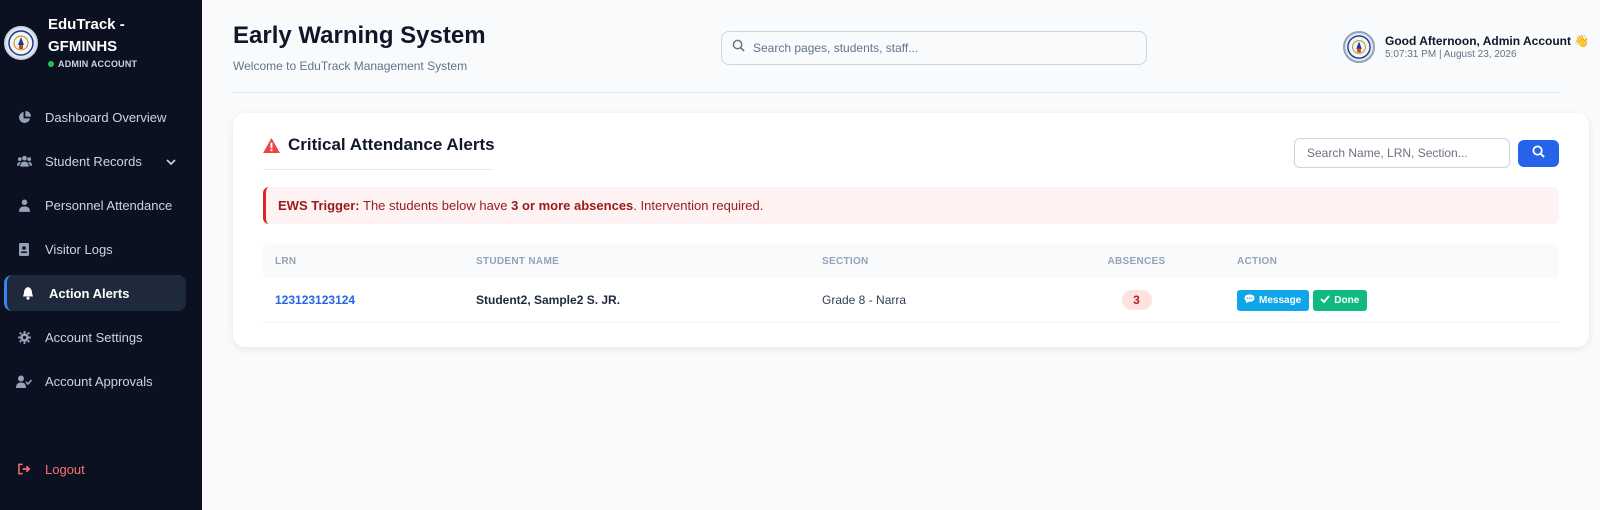 The height and width of the screenshot is (510, 1600). What do you see at coordinates (896, 92) in the screenshot?
I see `header-divider` at bounding box center [896, 92].